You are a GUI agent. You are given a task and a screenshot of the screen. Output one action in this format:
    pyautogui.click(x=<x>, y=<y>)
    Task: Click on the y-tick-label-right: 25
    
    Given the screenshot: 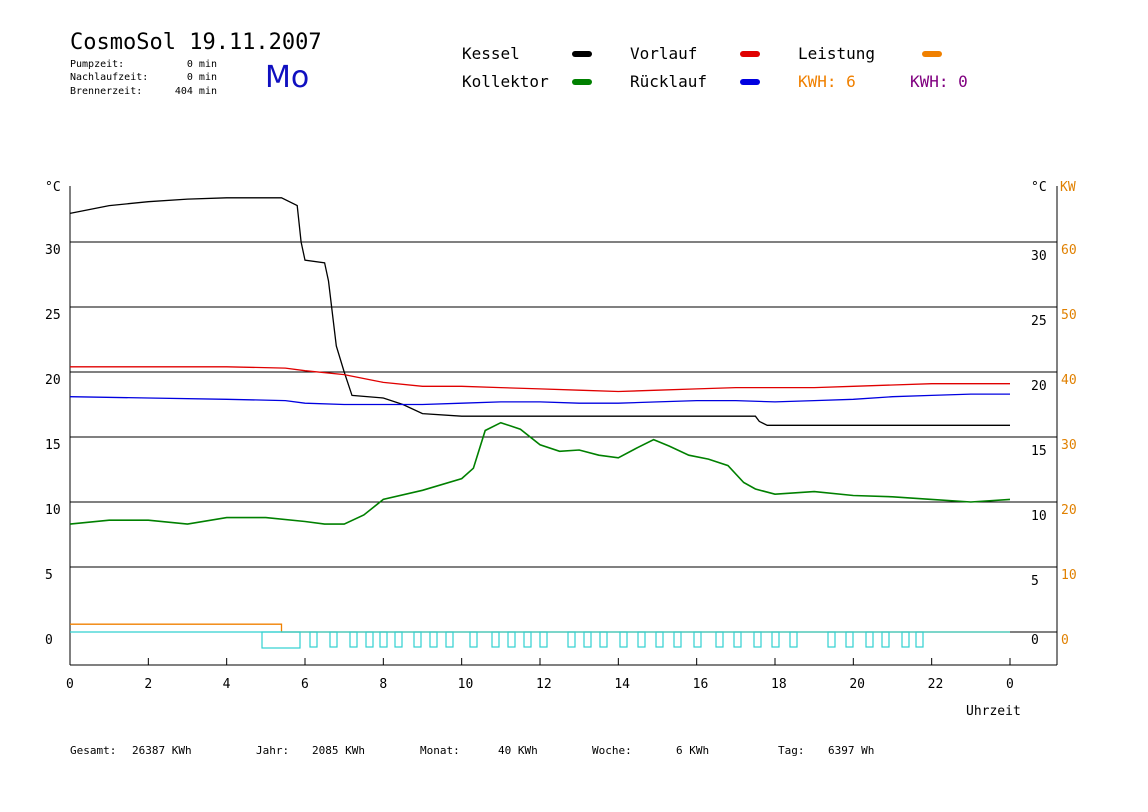 What is the action you would take?
    pyautogui.click(x=1039, y=321)
    